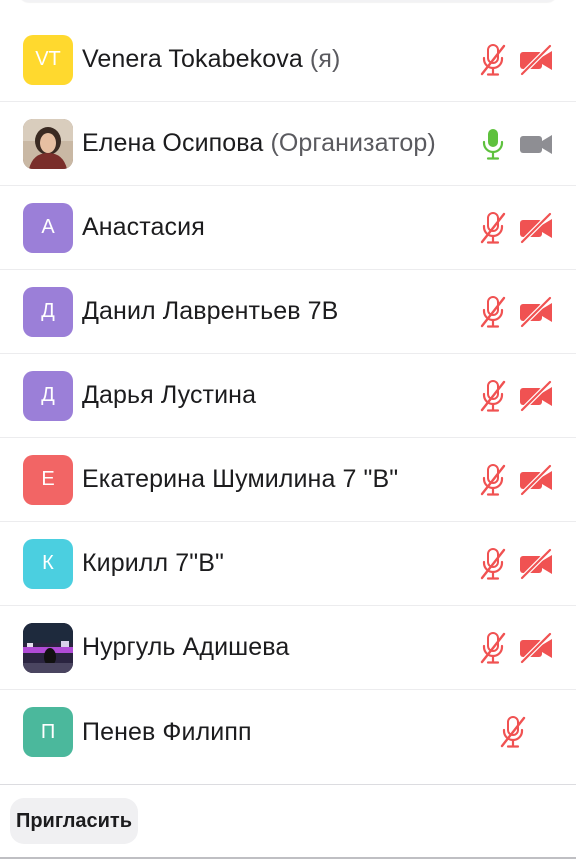 The image size is (576, 859). What do you see at coordinates (536, 144) in the screenshot?
I see `video-icon` at bounding box center [536, 144].